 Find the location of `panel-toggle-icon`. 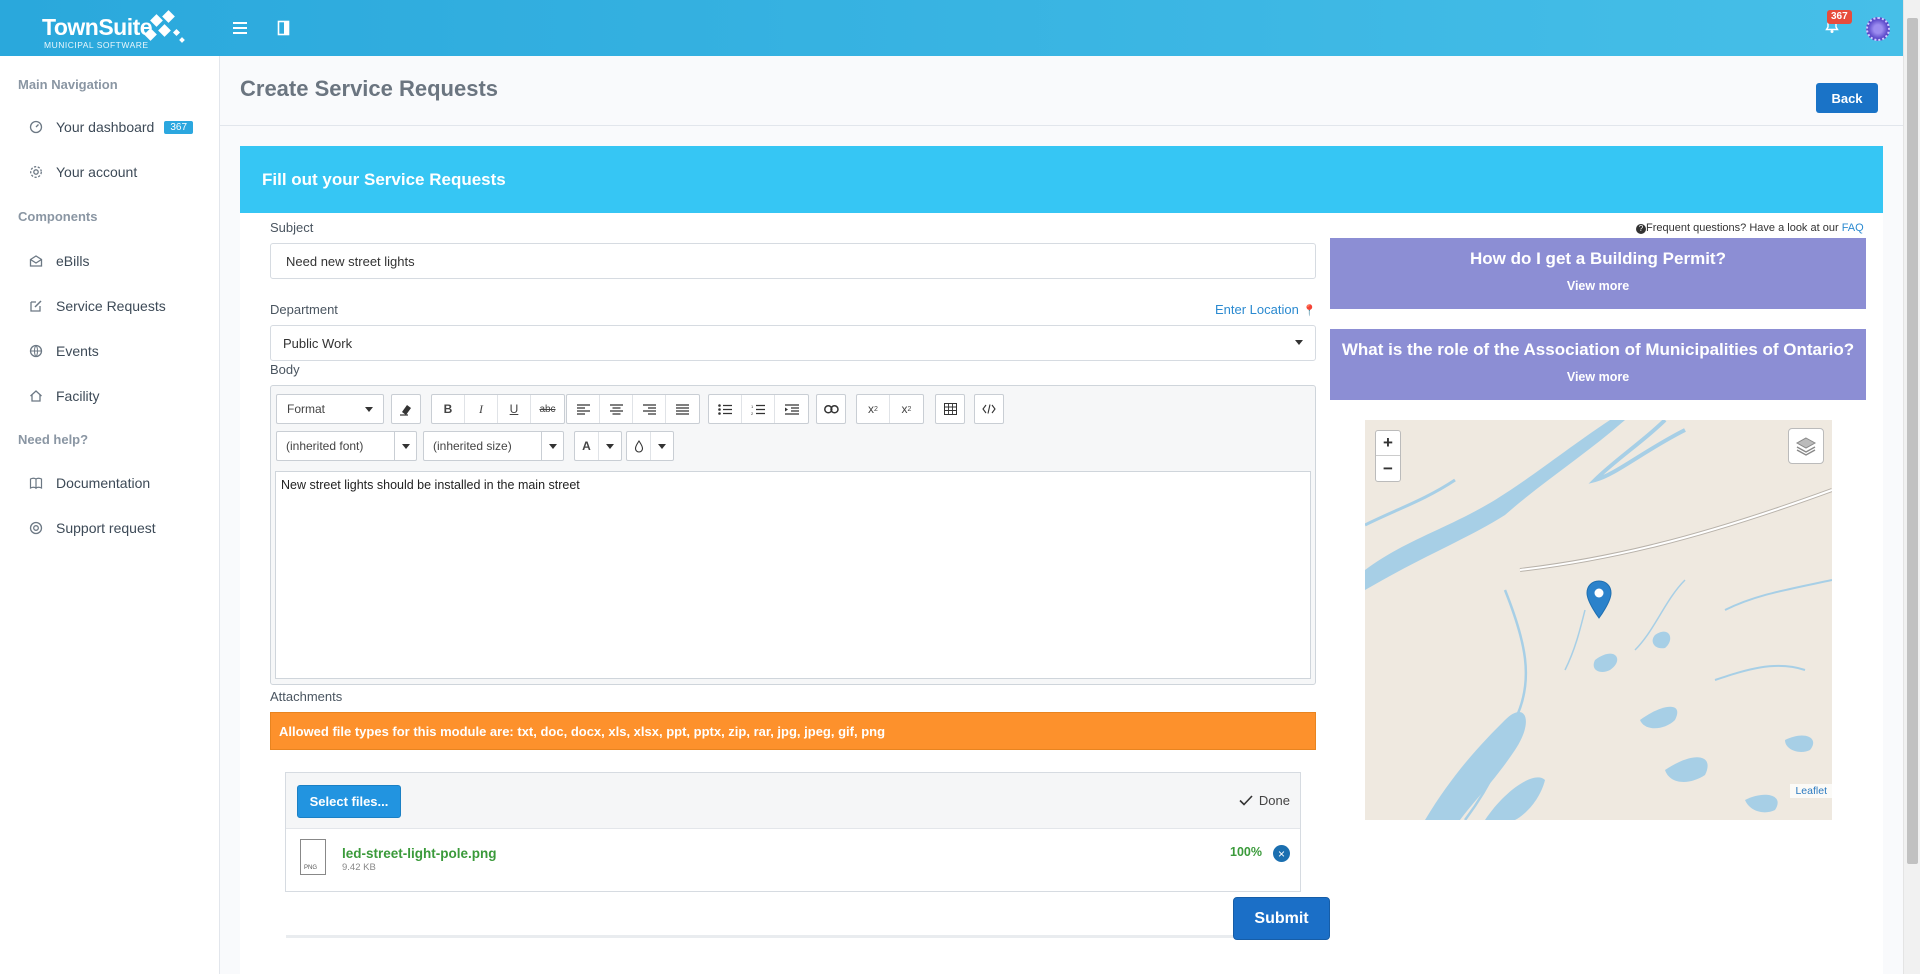

panel-toggle-icon is located at coordinates (284, 28).